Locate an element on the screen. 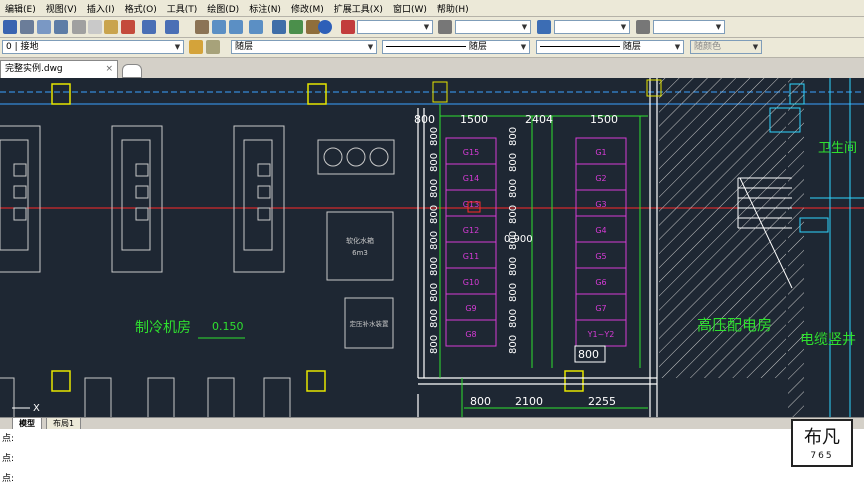 The width and height of the screenshot is (864, 486). dim-top-1: 1500 is located at coordinates (474, 119).